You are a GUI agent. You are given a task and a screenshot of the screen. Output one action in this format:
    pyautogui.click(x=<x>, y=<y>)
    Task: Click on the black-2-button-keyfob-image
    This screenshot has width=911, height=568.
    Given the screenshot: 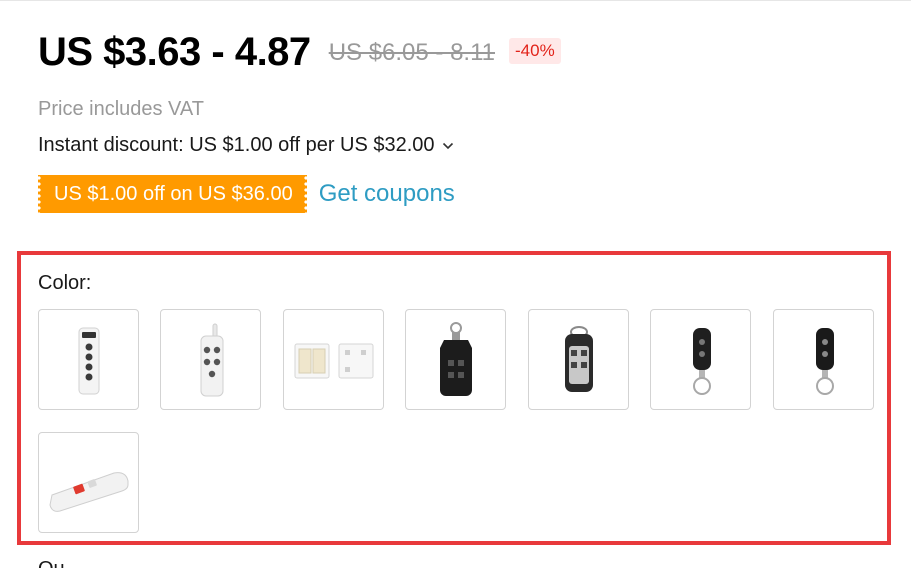 What is the action you would take?
    pyautogui.click(x=701, y=361)
    